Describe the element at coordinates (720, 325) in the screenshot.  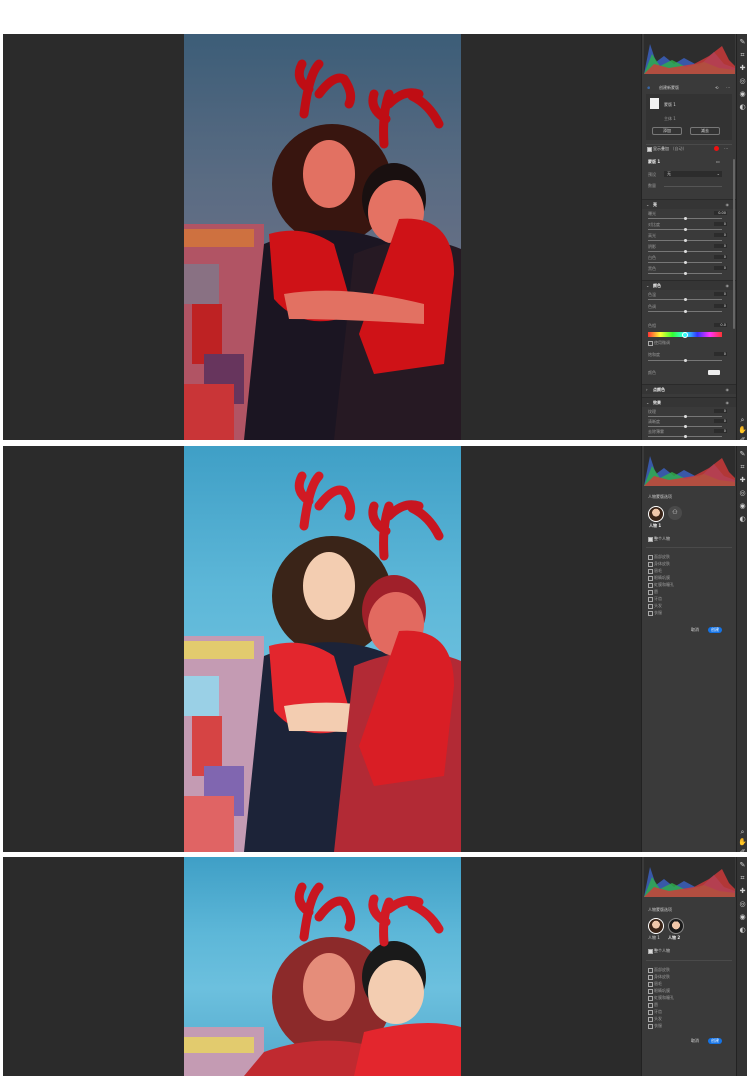
I see `hue-value: 0.0` at that location.